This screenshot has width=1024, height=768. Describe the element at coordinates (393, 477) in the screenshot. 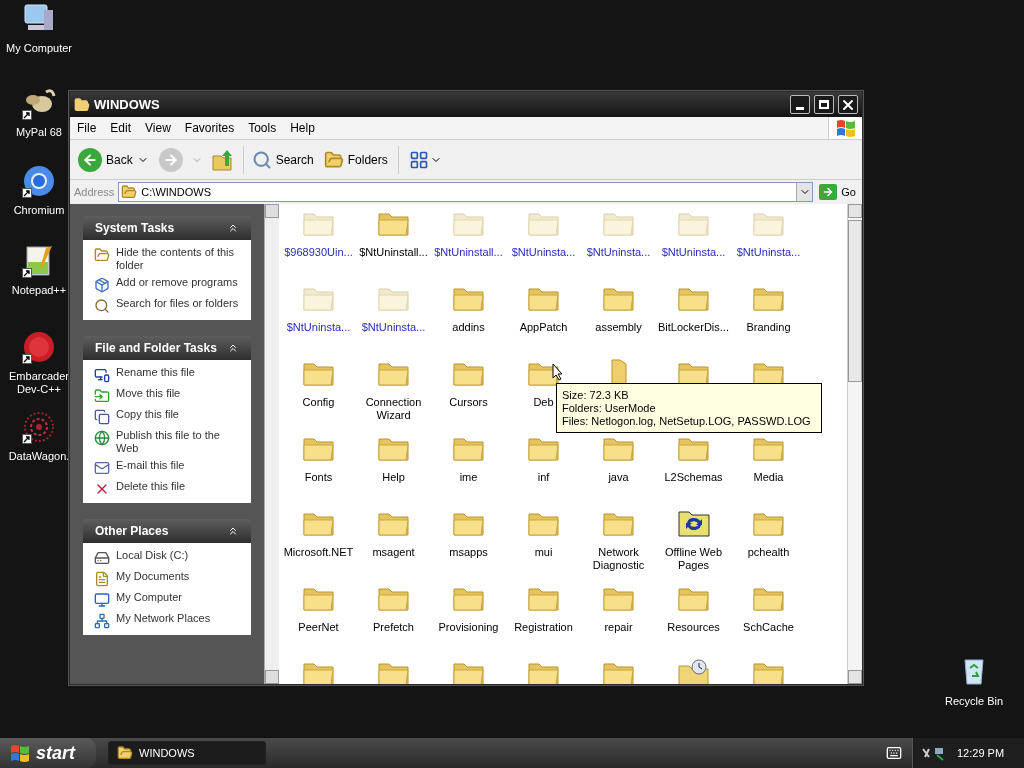

I see `folder-label: Help` at that location.